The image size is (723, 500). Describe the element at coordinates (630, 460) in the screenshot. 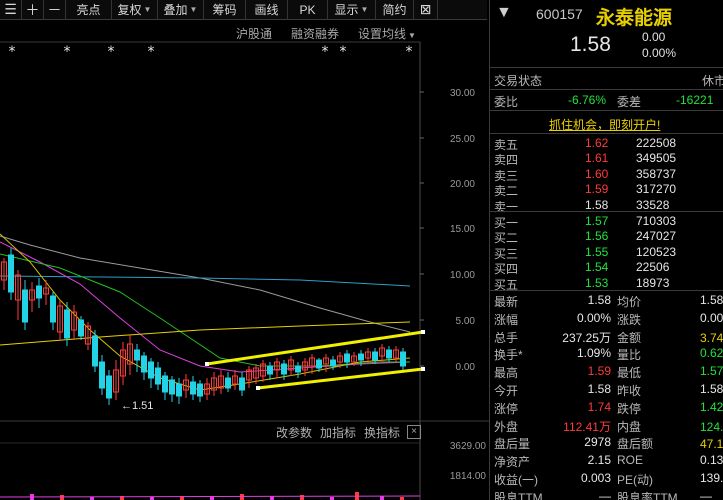

I see `stat-label: ROE` at that location.